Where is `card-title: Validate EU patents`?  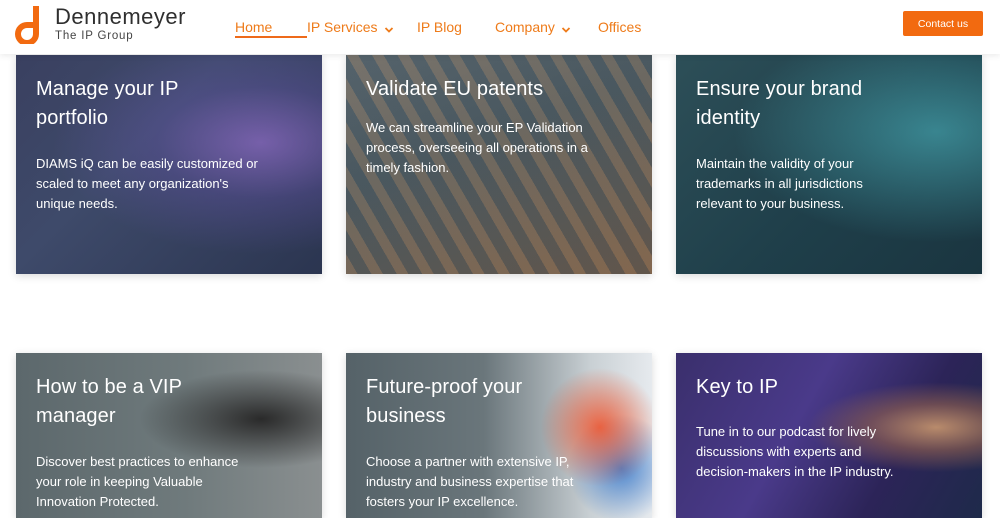
card-title: Validate EU patents is located at coordinates (455, 89).